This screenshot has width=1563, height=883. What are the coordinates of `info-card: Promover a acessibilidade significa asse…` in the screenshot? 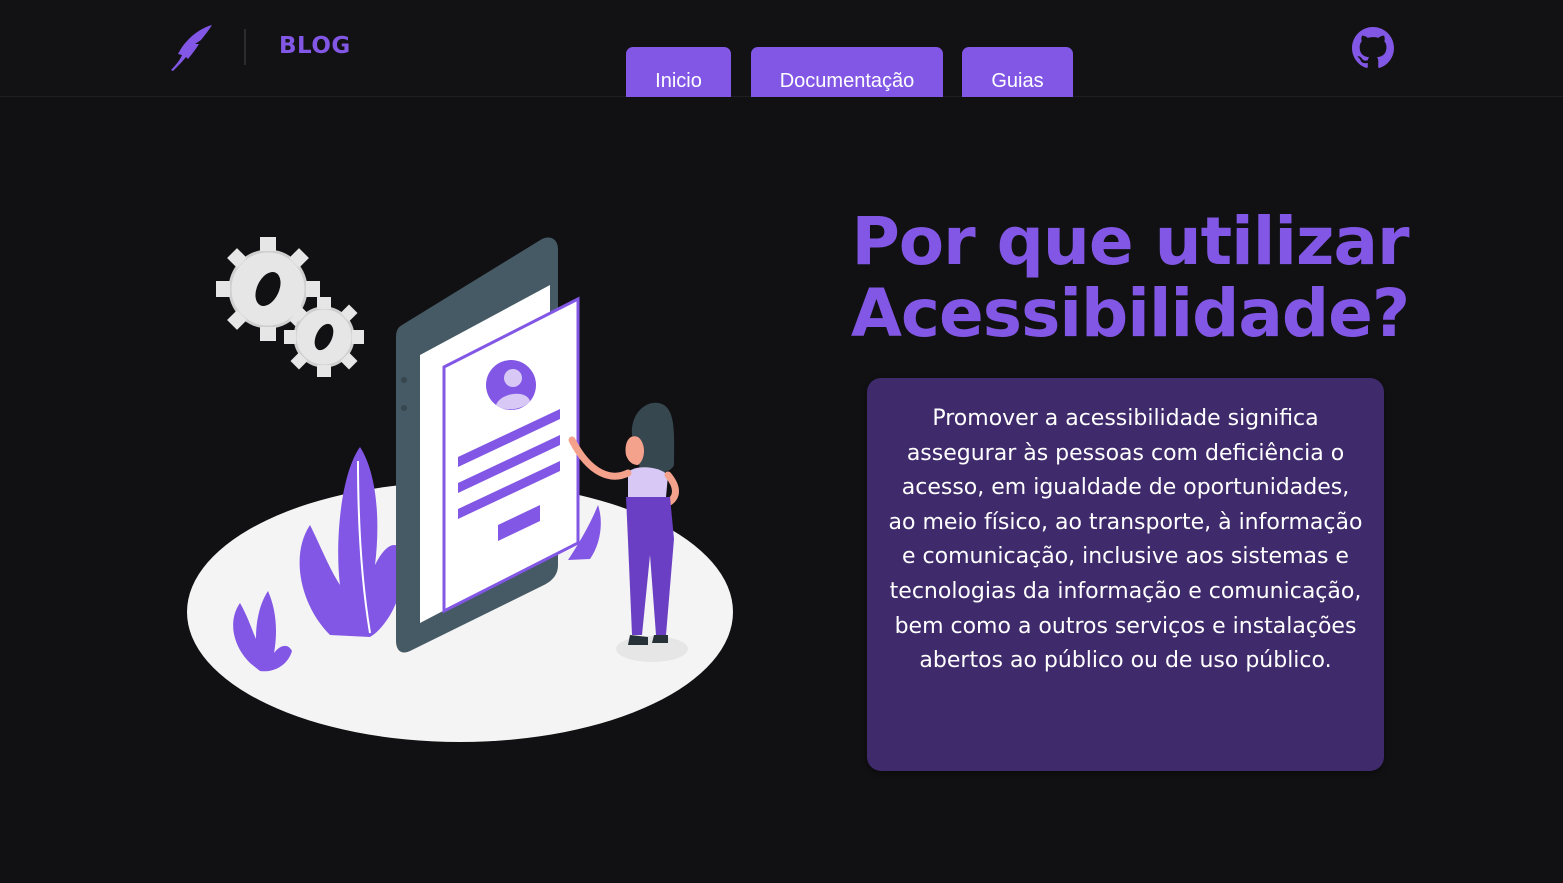 It's located at (1125, 574).